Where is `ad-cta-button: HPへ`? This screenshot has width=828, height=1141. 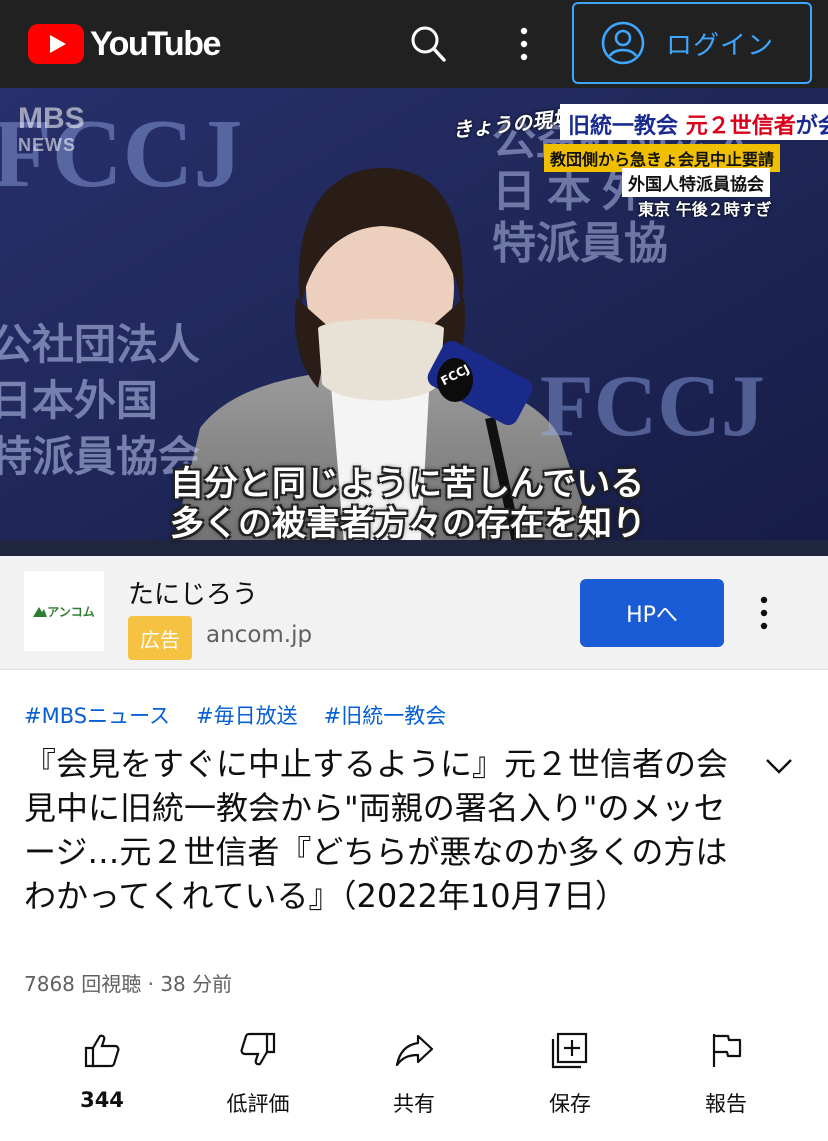 ad-cta-button: HPへ is located at coordinates (652, 613).